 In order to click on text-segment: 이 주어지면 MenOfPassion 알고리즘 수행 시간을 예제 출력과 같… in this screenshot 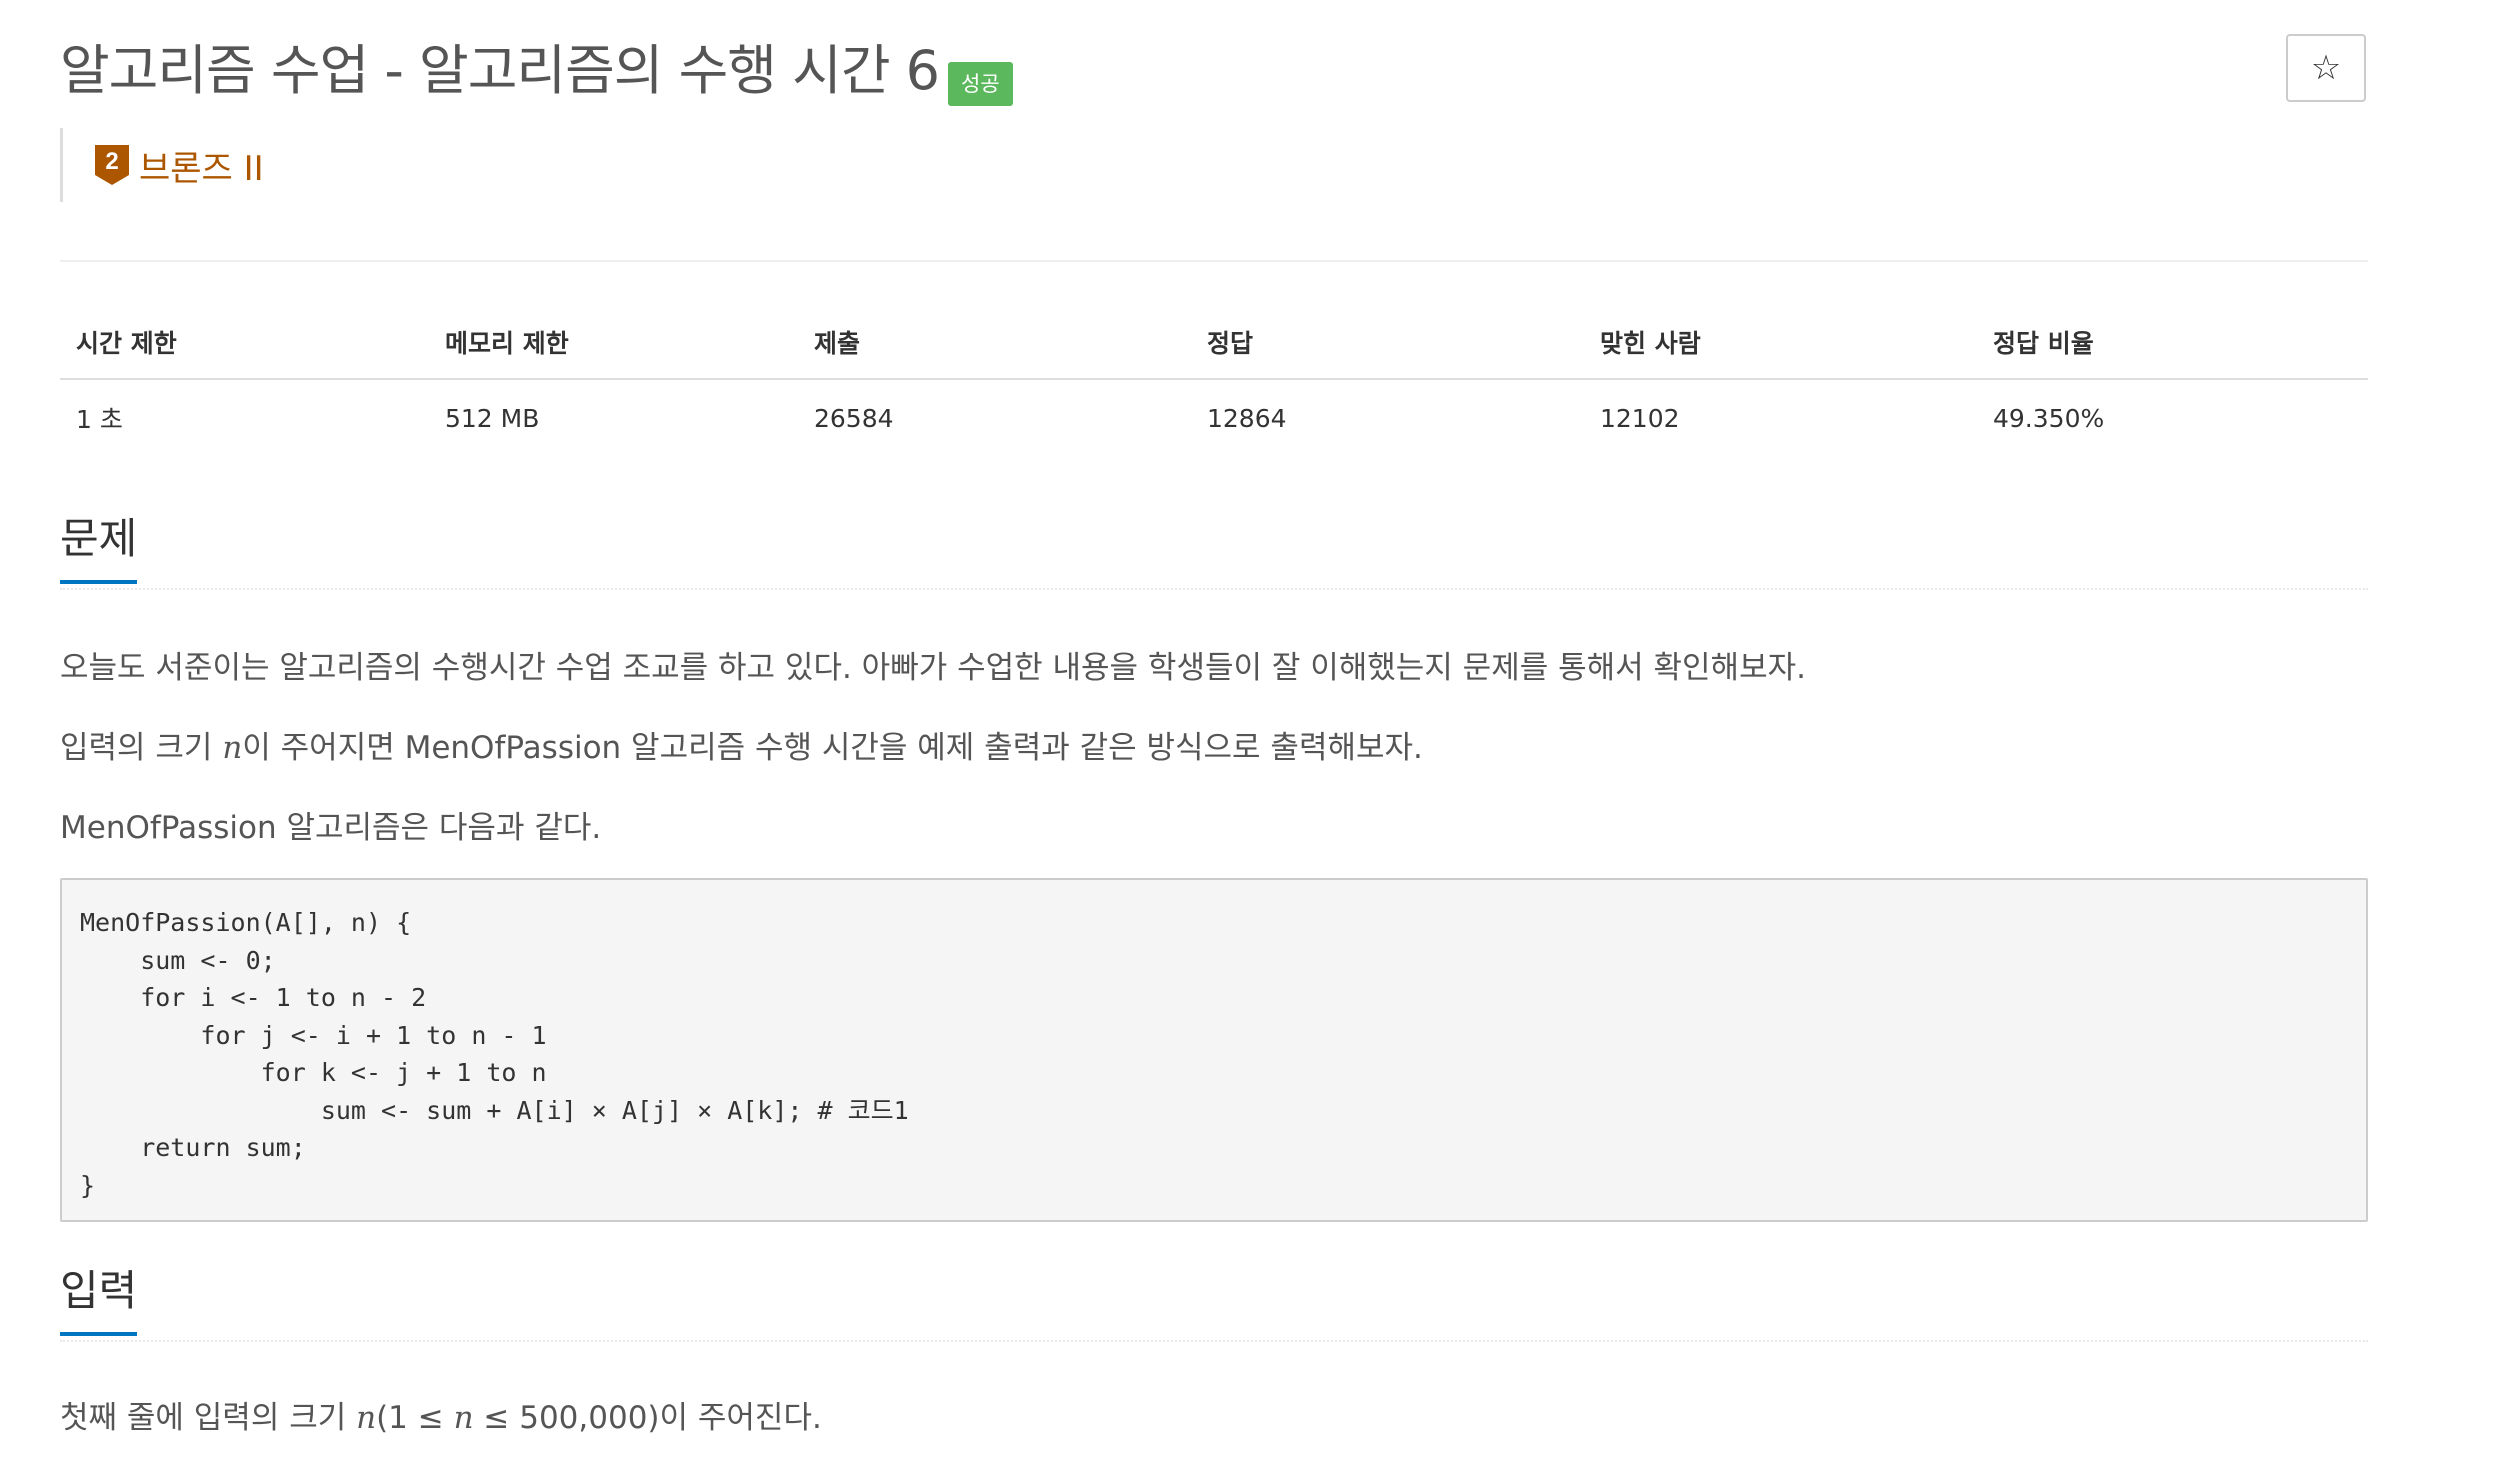, I will do `click(832, 748)`.